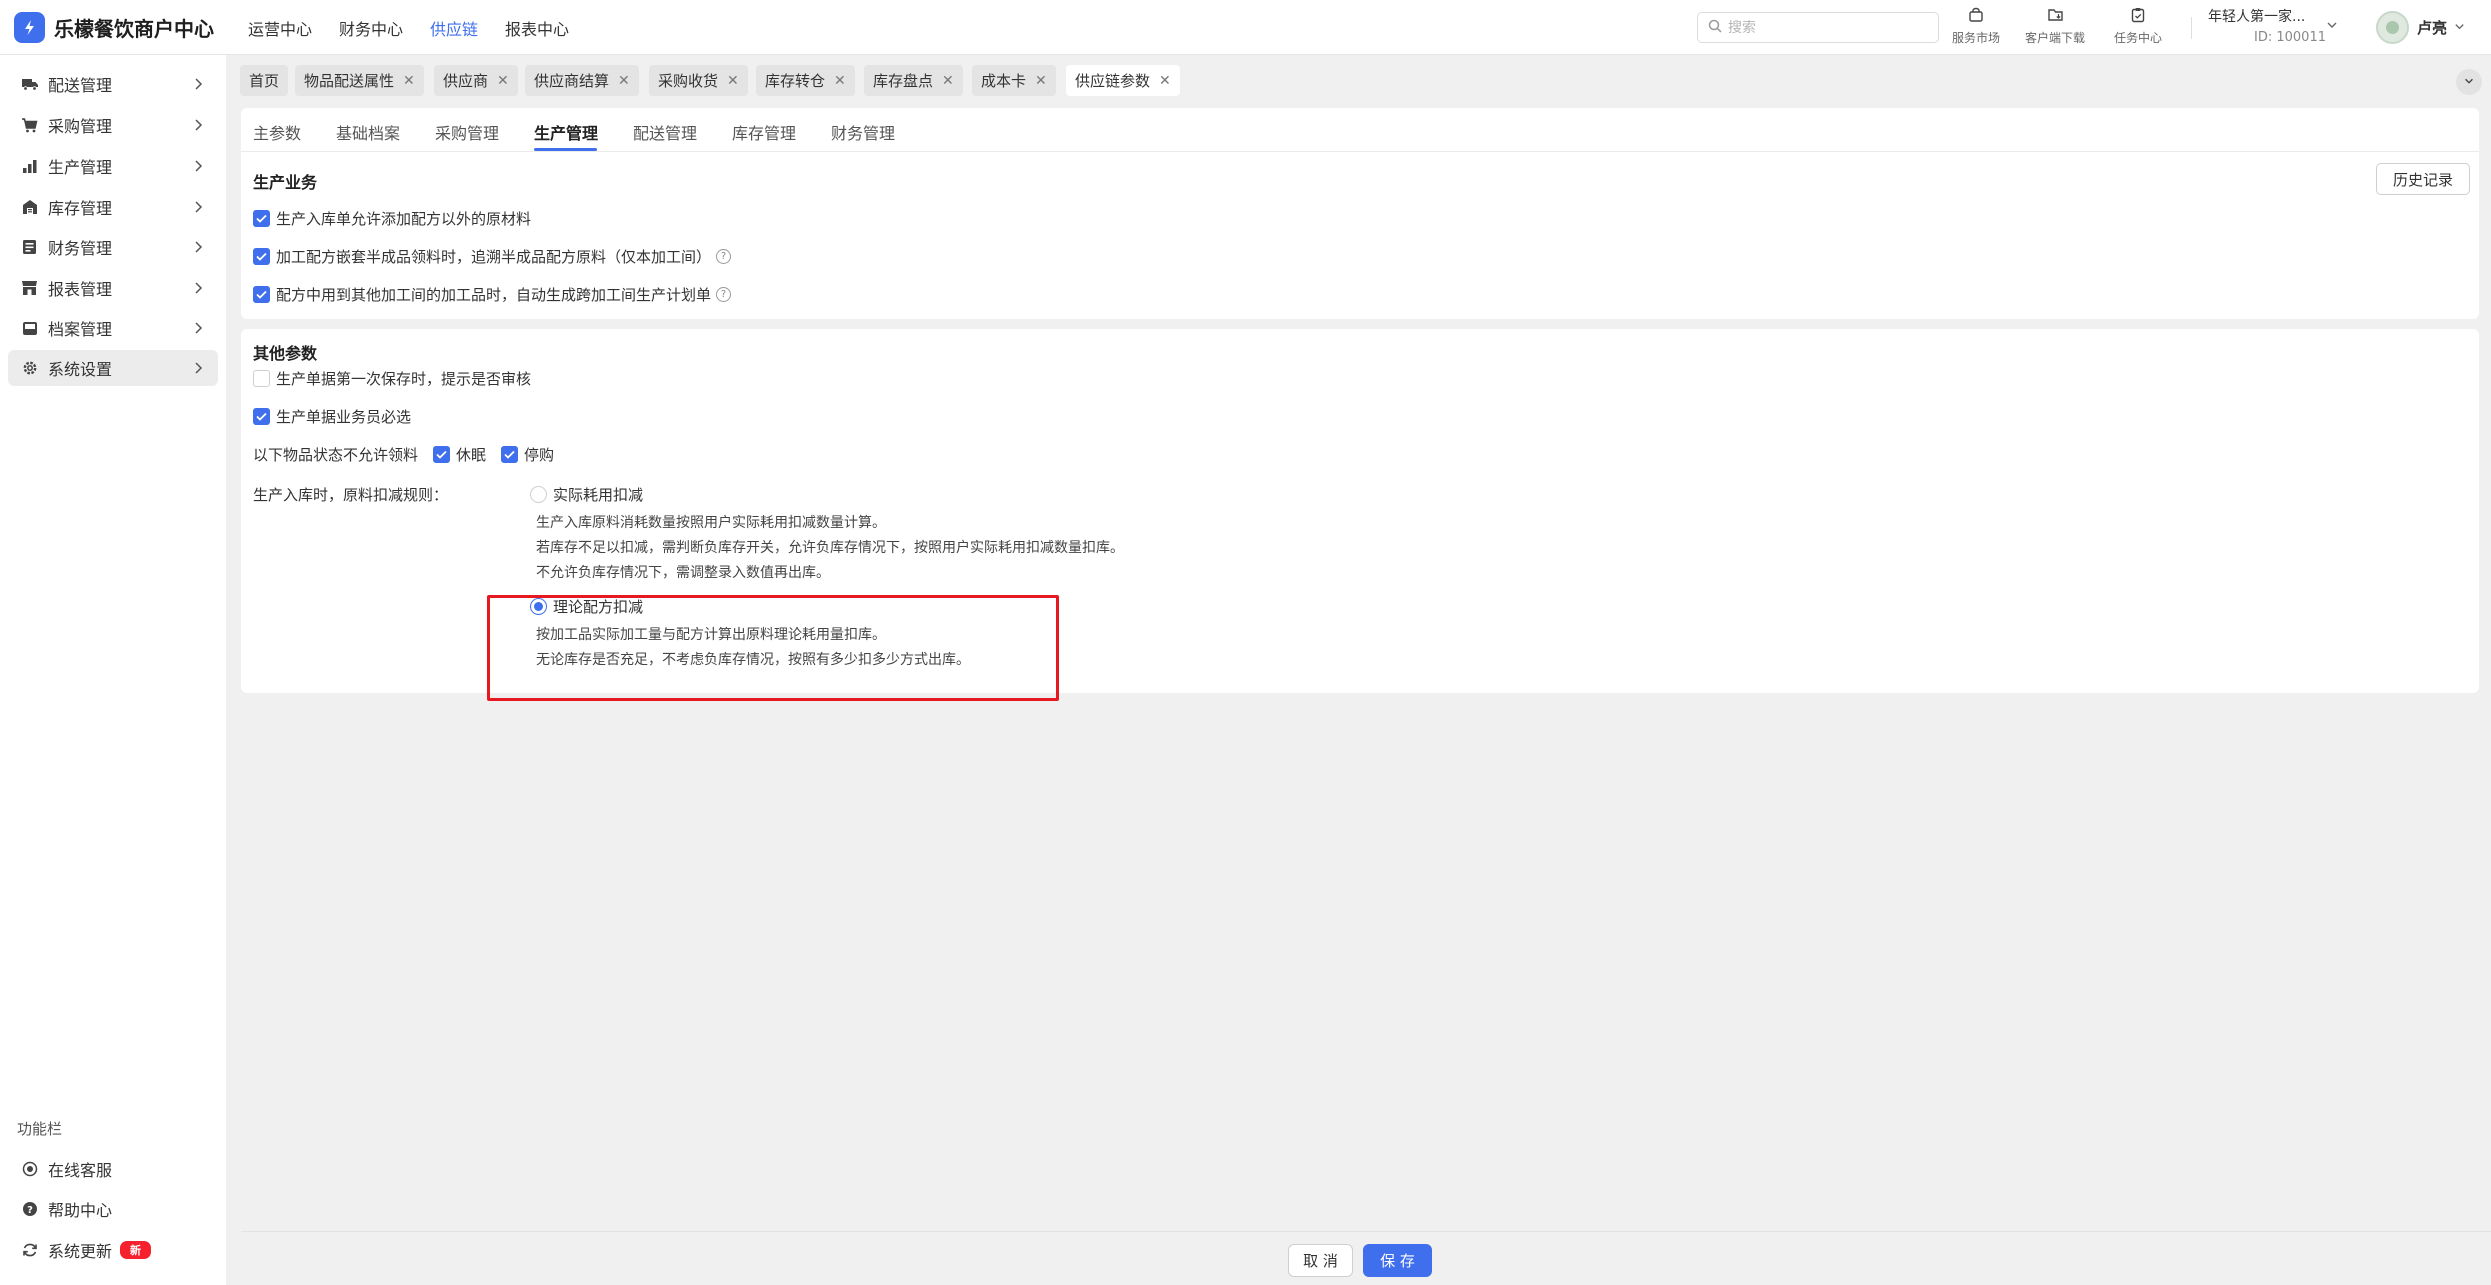 This screenshot has height=1285, width=2491. I want to click on subtab-main-params: 主参数, so click(277, 132).